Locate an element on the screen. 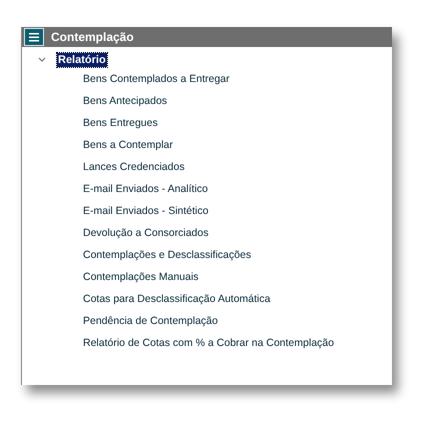 This screenshot has height=428, width=434. tree-item: Cotas para Desclassificação Automática is located at coordinates (207, 299).